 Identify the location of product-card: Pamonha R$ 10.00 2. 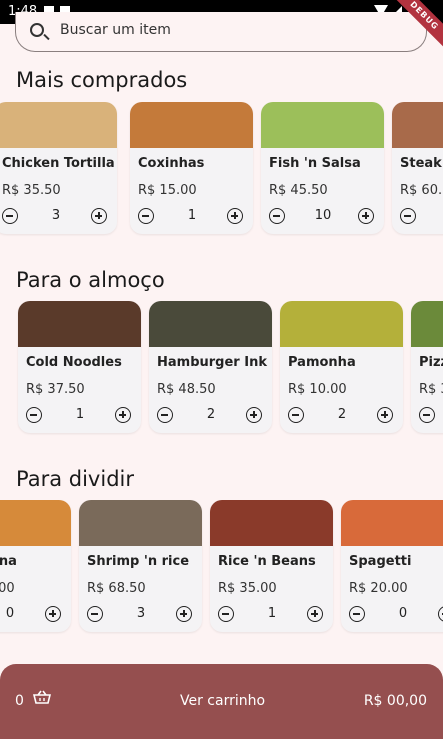
(341, 367).